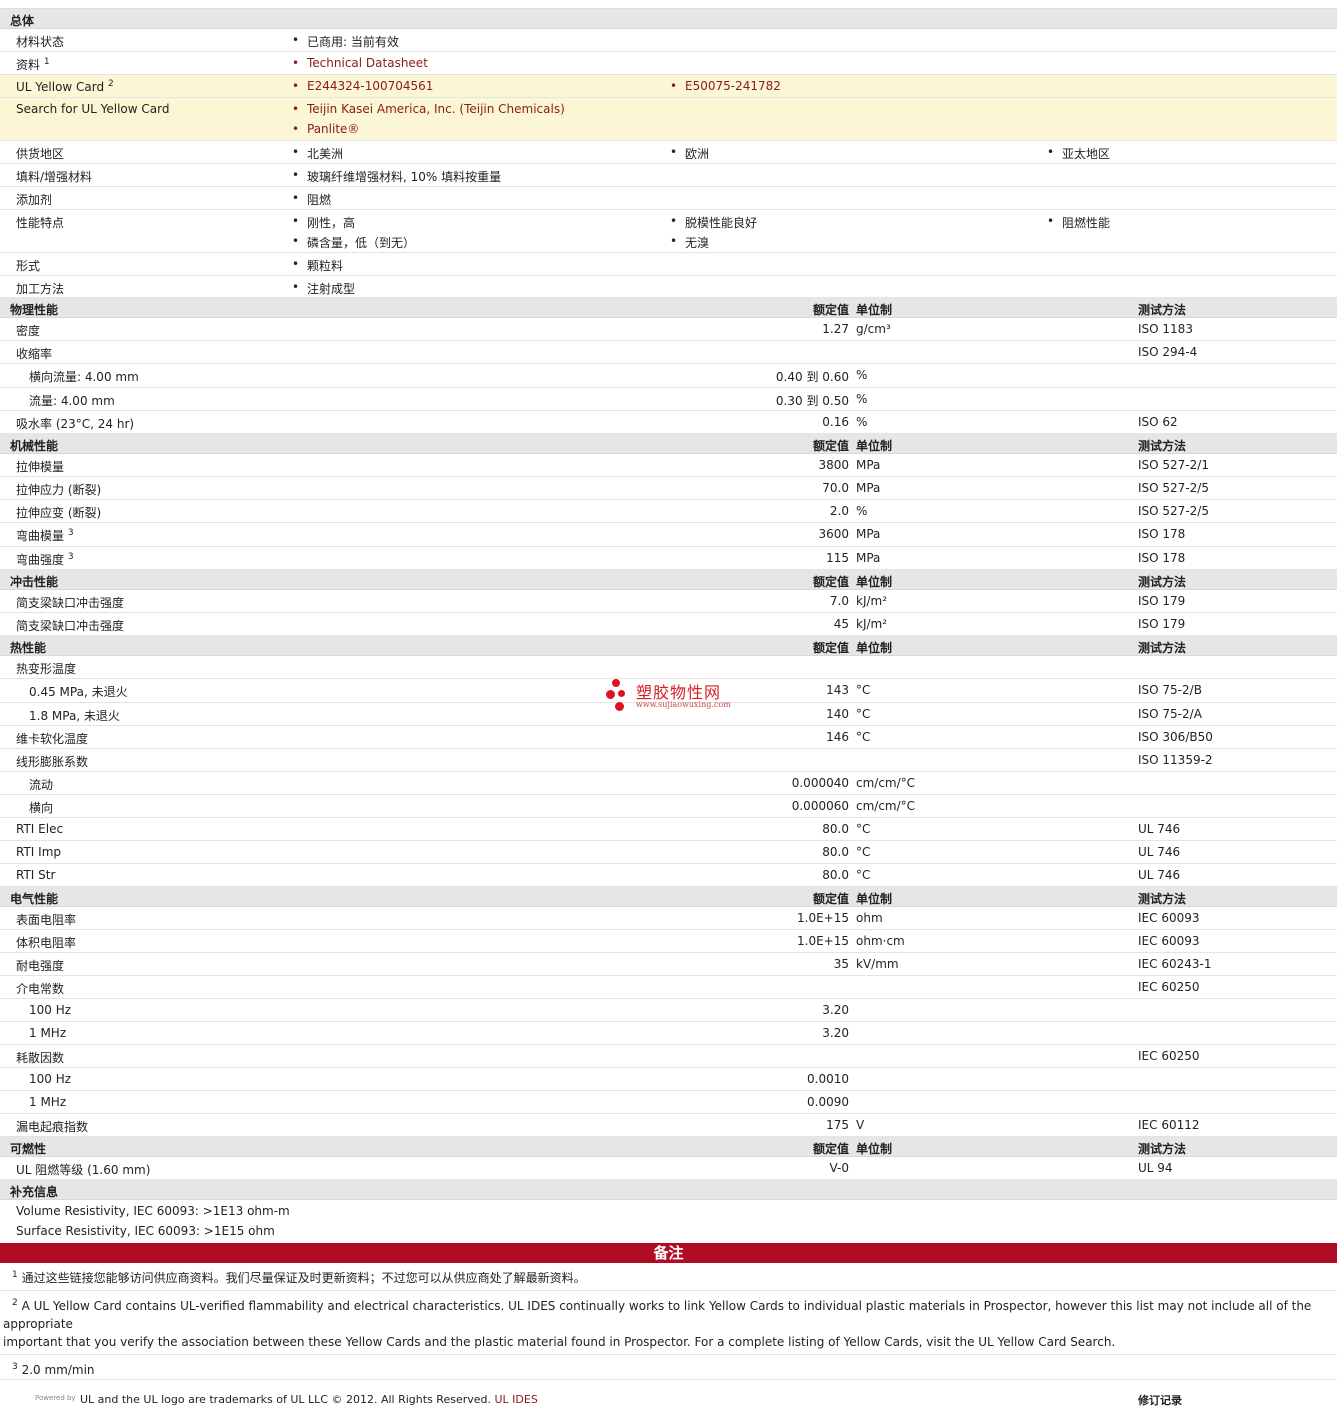 This screenshot has height=1410, width=1337. Describe the element at coordinates (1169, 987) in the screenshot. I see `property-method: IEC 60250` at that location.